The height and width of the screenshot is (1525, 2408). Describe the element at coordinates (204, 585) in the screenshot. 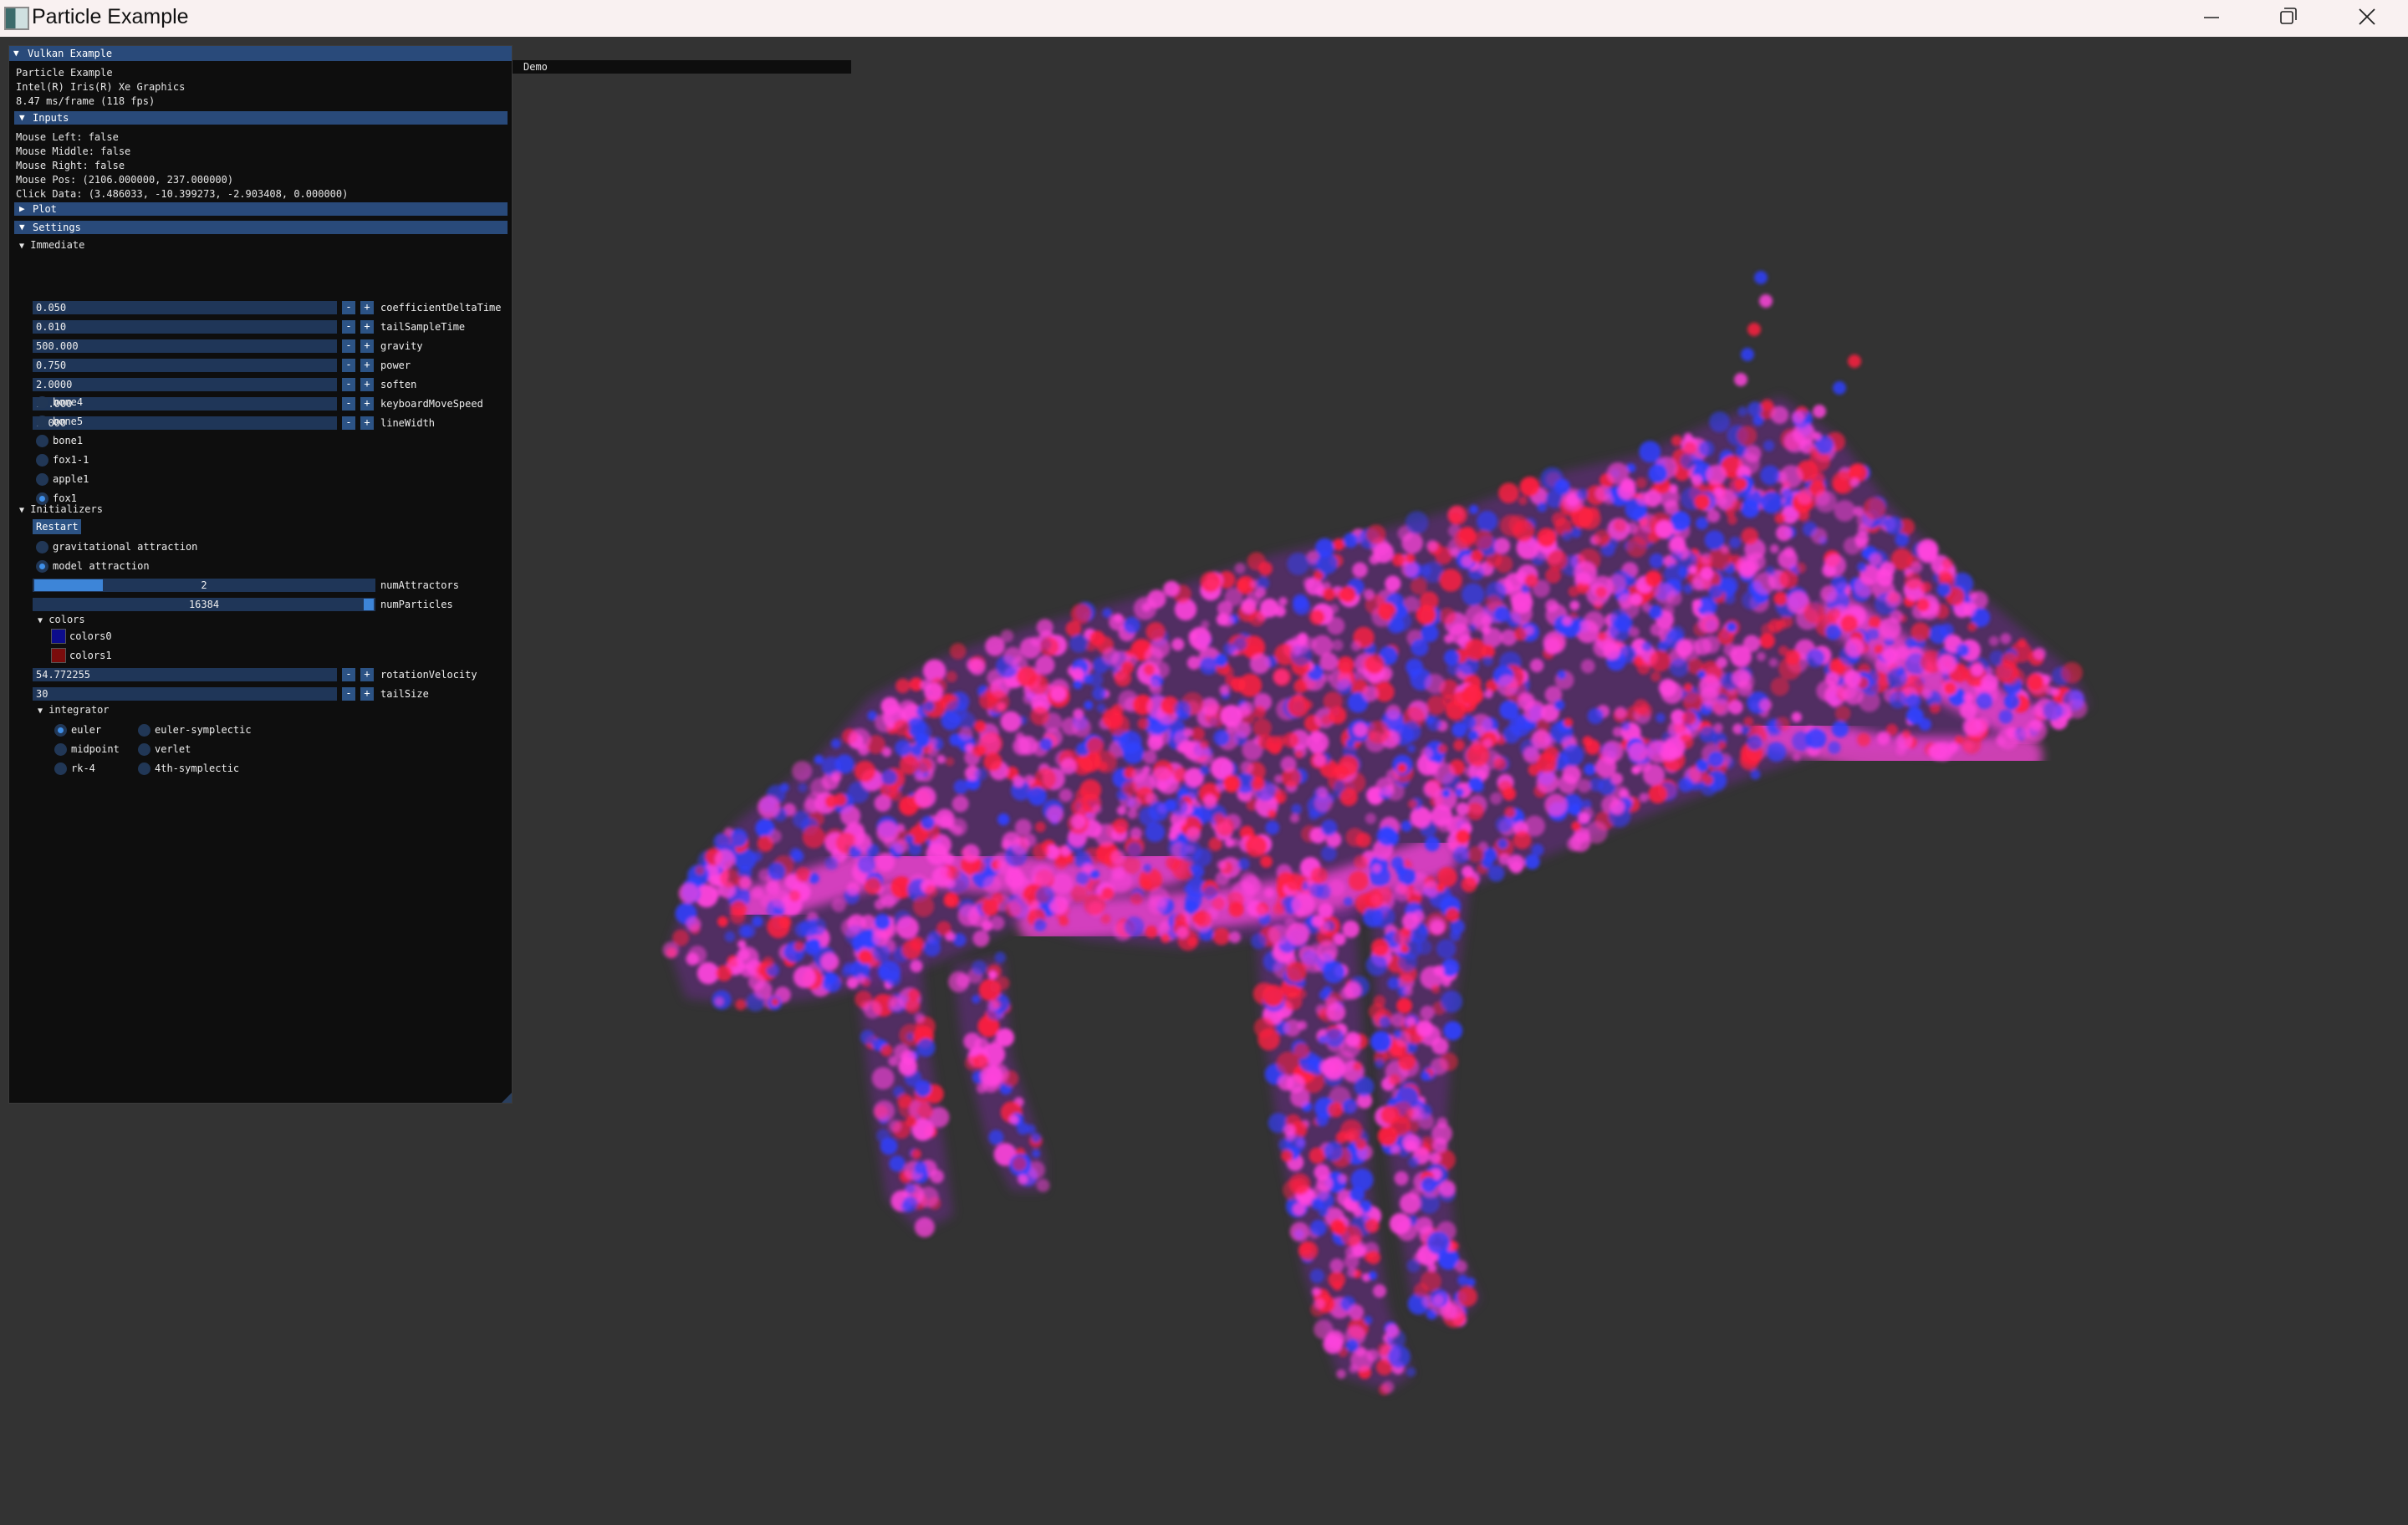

I see `num-attractors-slider: 2` at that location.